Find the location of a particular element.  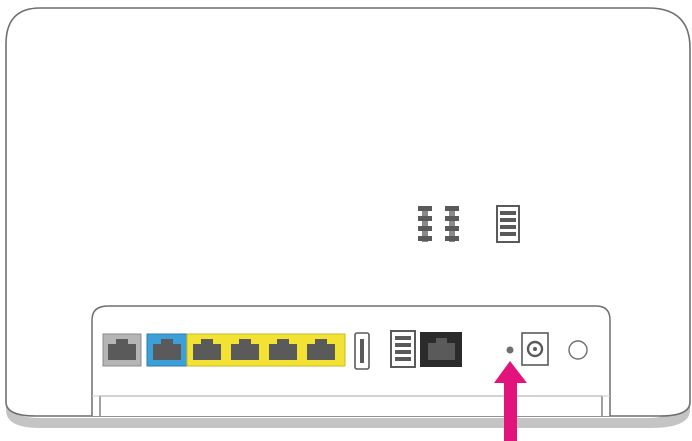

lan-ports is located at coordinates (266, 350).